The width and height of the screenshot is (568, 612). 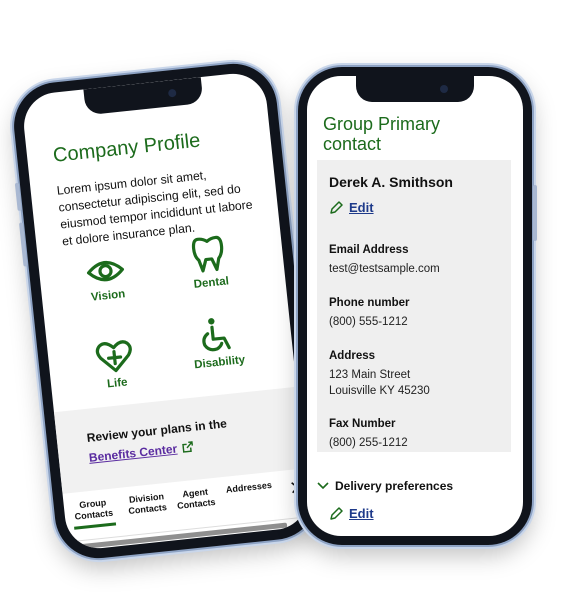 I want to click on contact-name: Derek A. Smithson, so click(x=391, y=182).